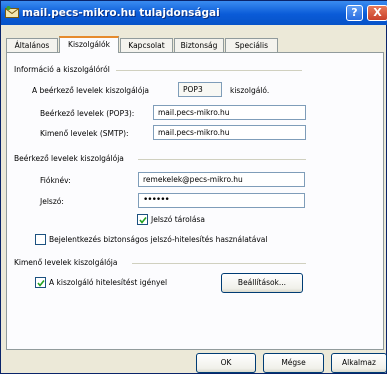  Describe the element at coordinates (359, 363) in the screenshot. I see `apply-button: Alkalmaz` at that location.